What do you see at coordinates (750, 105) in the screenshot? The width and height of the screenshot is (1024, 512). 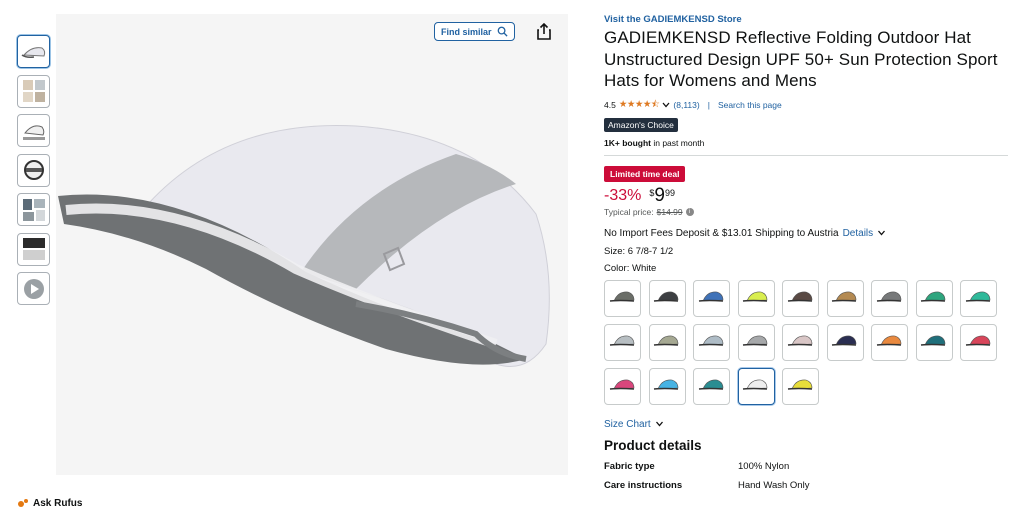 I see `search-this-page-link: Search this page` at bounding box center [750, 105].